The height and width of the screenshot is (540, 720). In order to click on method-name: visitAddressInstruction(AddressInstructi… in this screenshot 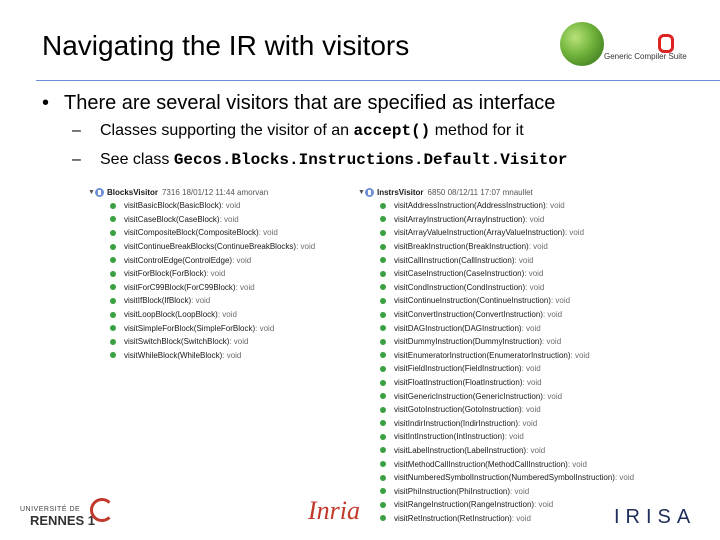, I will do `click(470, 206)`.